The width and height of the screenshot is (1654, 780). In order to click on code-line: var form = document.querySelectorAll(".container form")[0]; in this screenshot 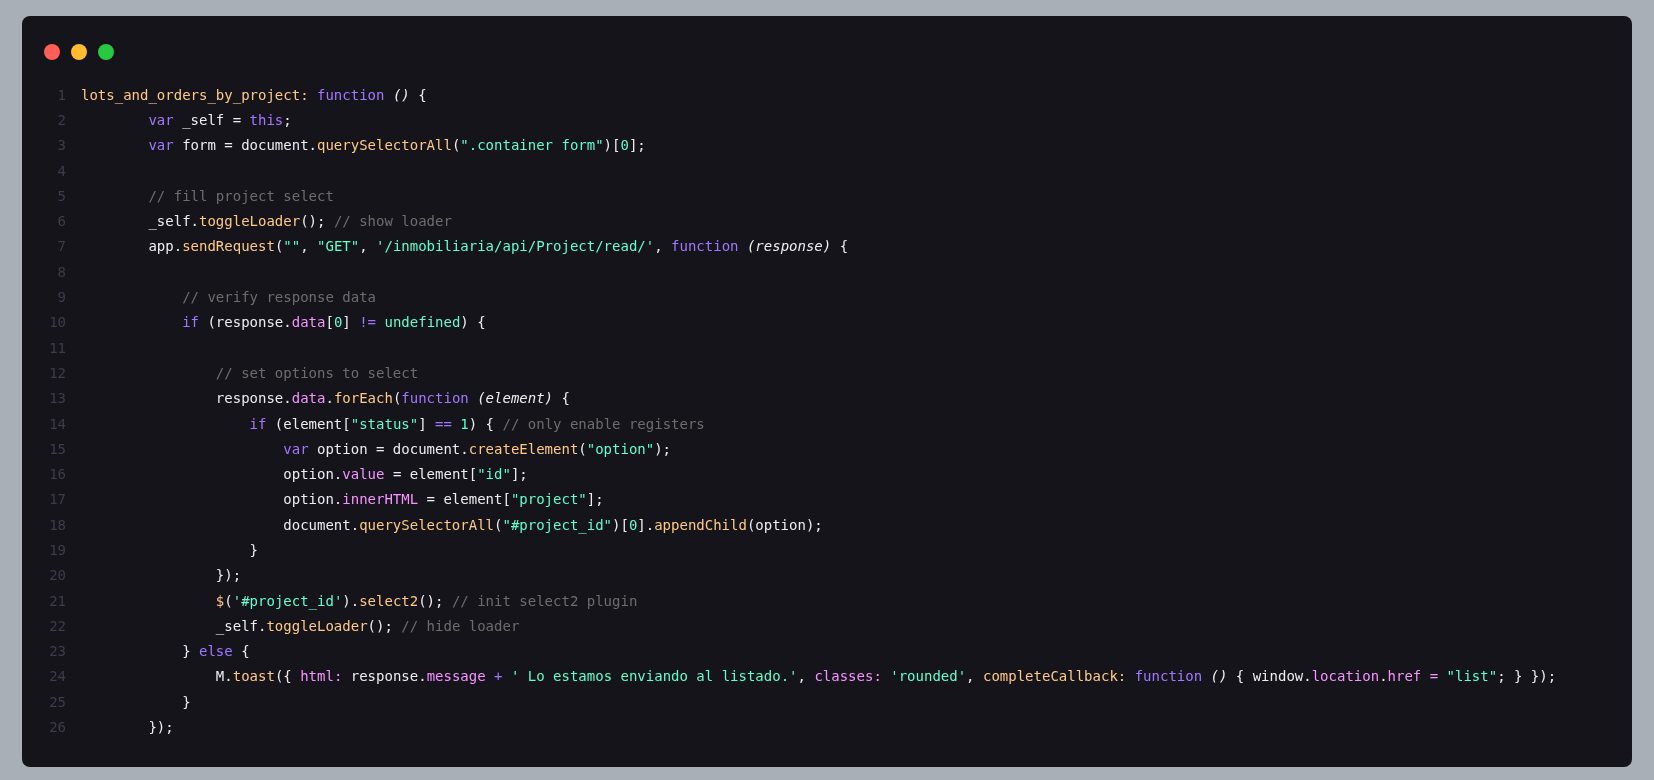, I will do `click(396, 145)`.